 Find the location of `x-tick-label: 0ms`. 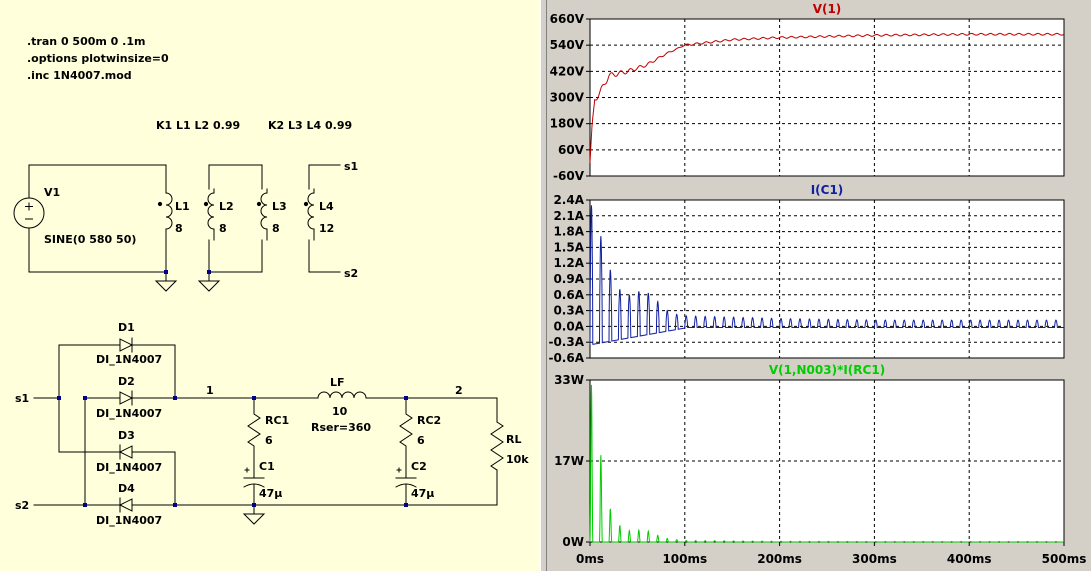

x-tick-label: 0ms is located at coordinates (590, 559).